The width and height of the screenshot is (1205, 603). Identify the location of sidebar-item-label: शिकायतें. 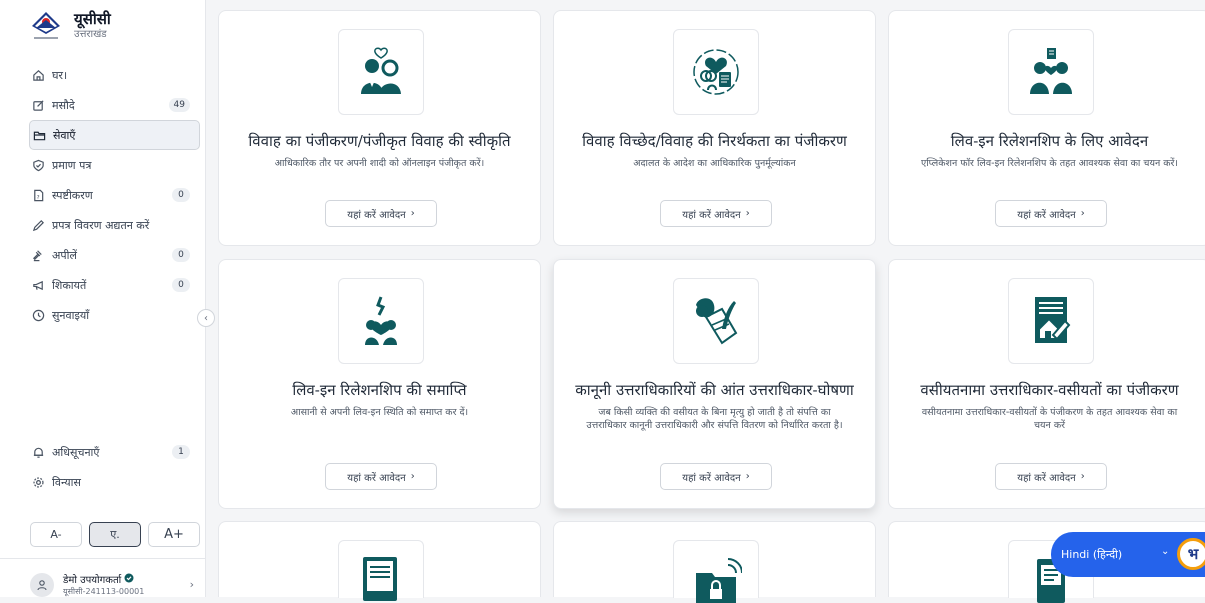
(69, 285).